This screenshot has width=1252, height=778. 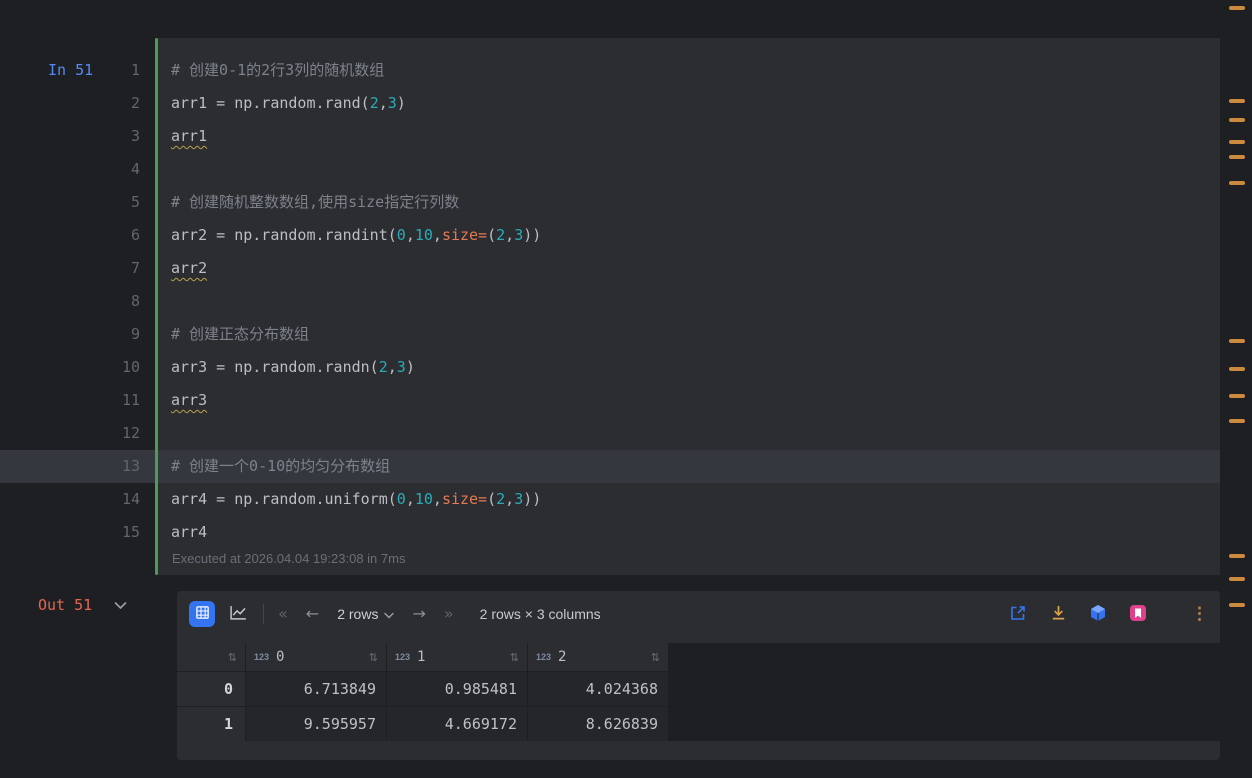 I want to click on table-dimensions: 2 rows × 3 columns, so click(x=540, y=614).